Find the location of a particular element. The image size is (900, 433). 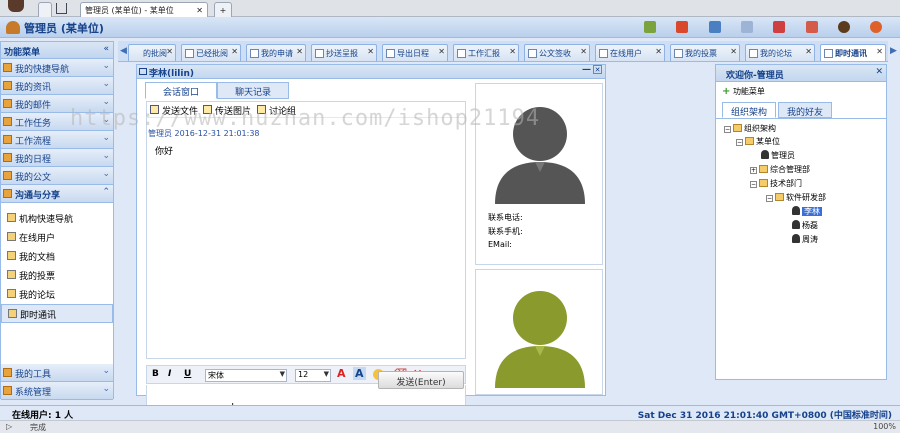

italic-button: I is located at coordinates (169, 374).